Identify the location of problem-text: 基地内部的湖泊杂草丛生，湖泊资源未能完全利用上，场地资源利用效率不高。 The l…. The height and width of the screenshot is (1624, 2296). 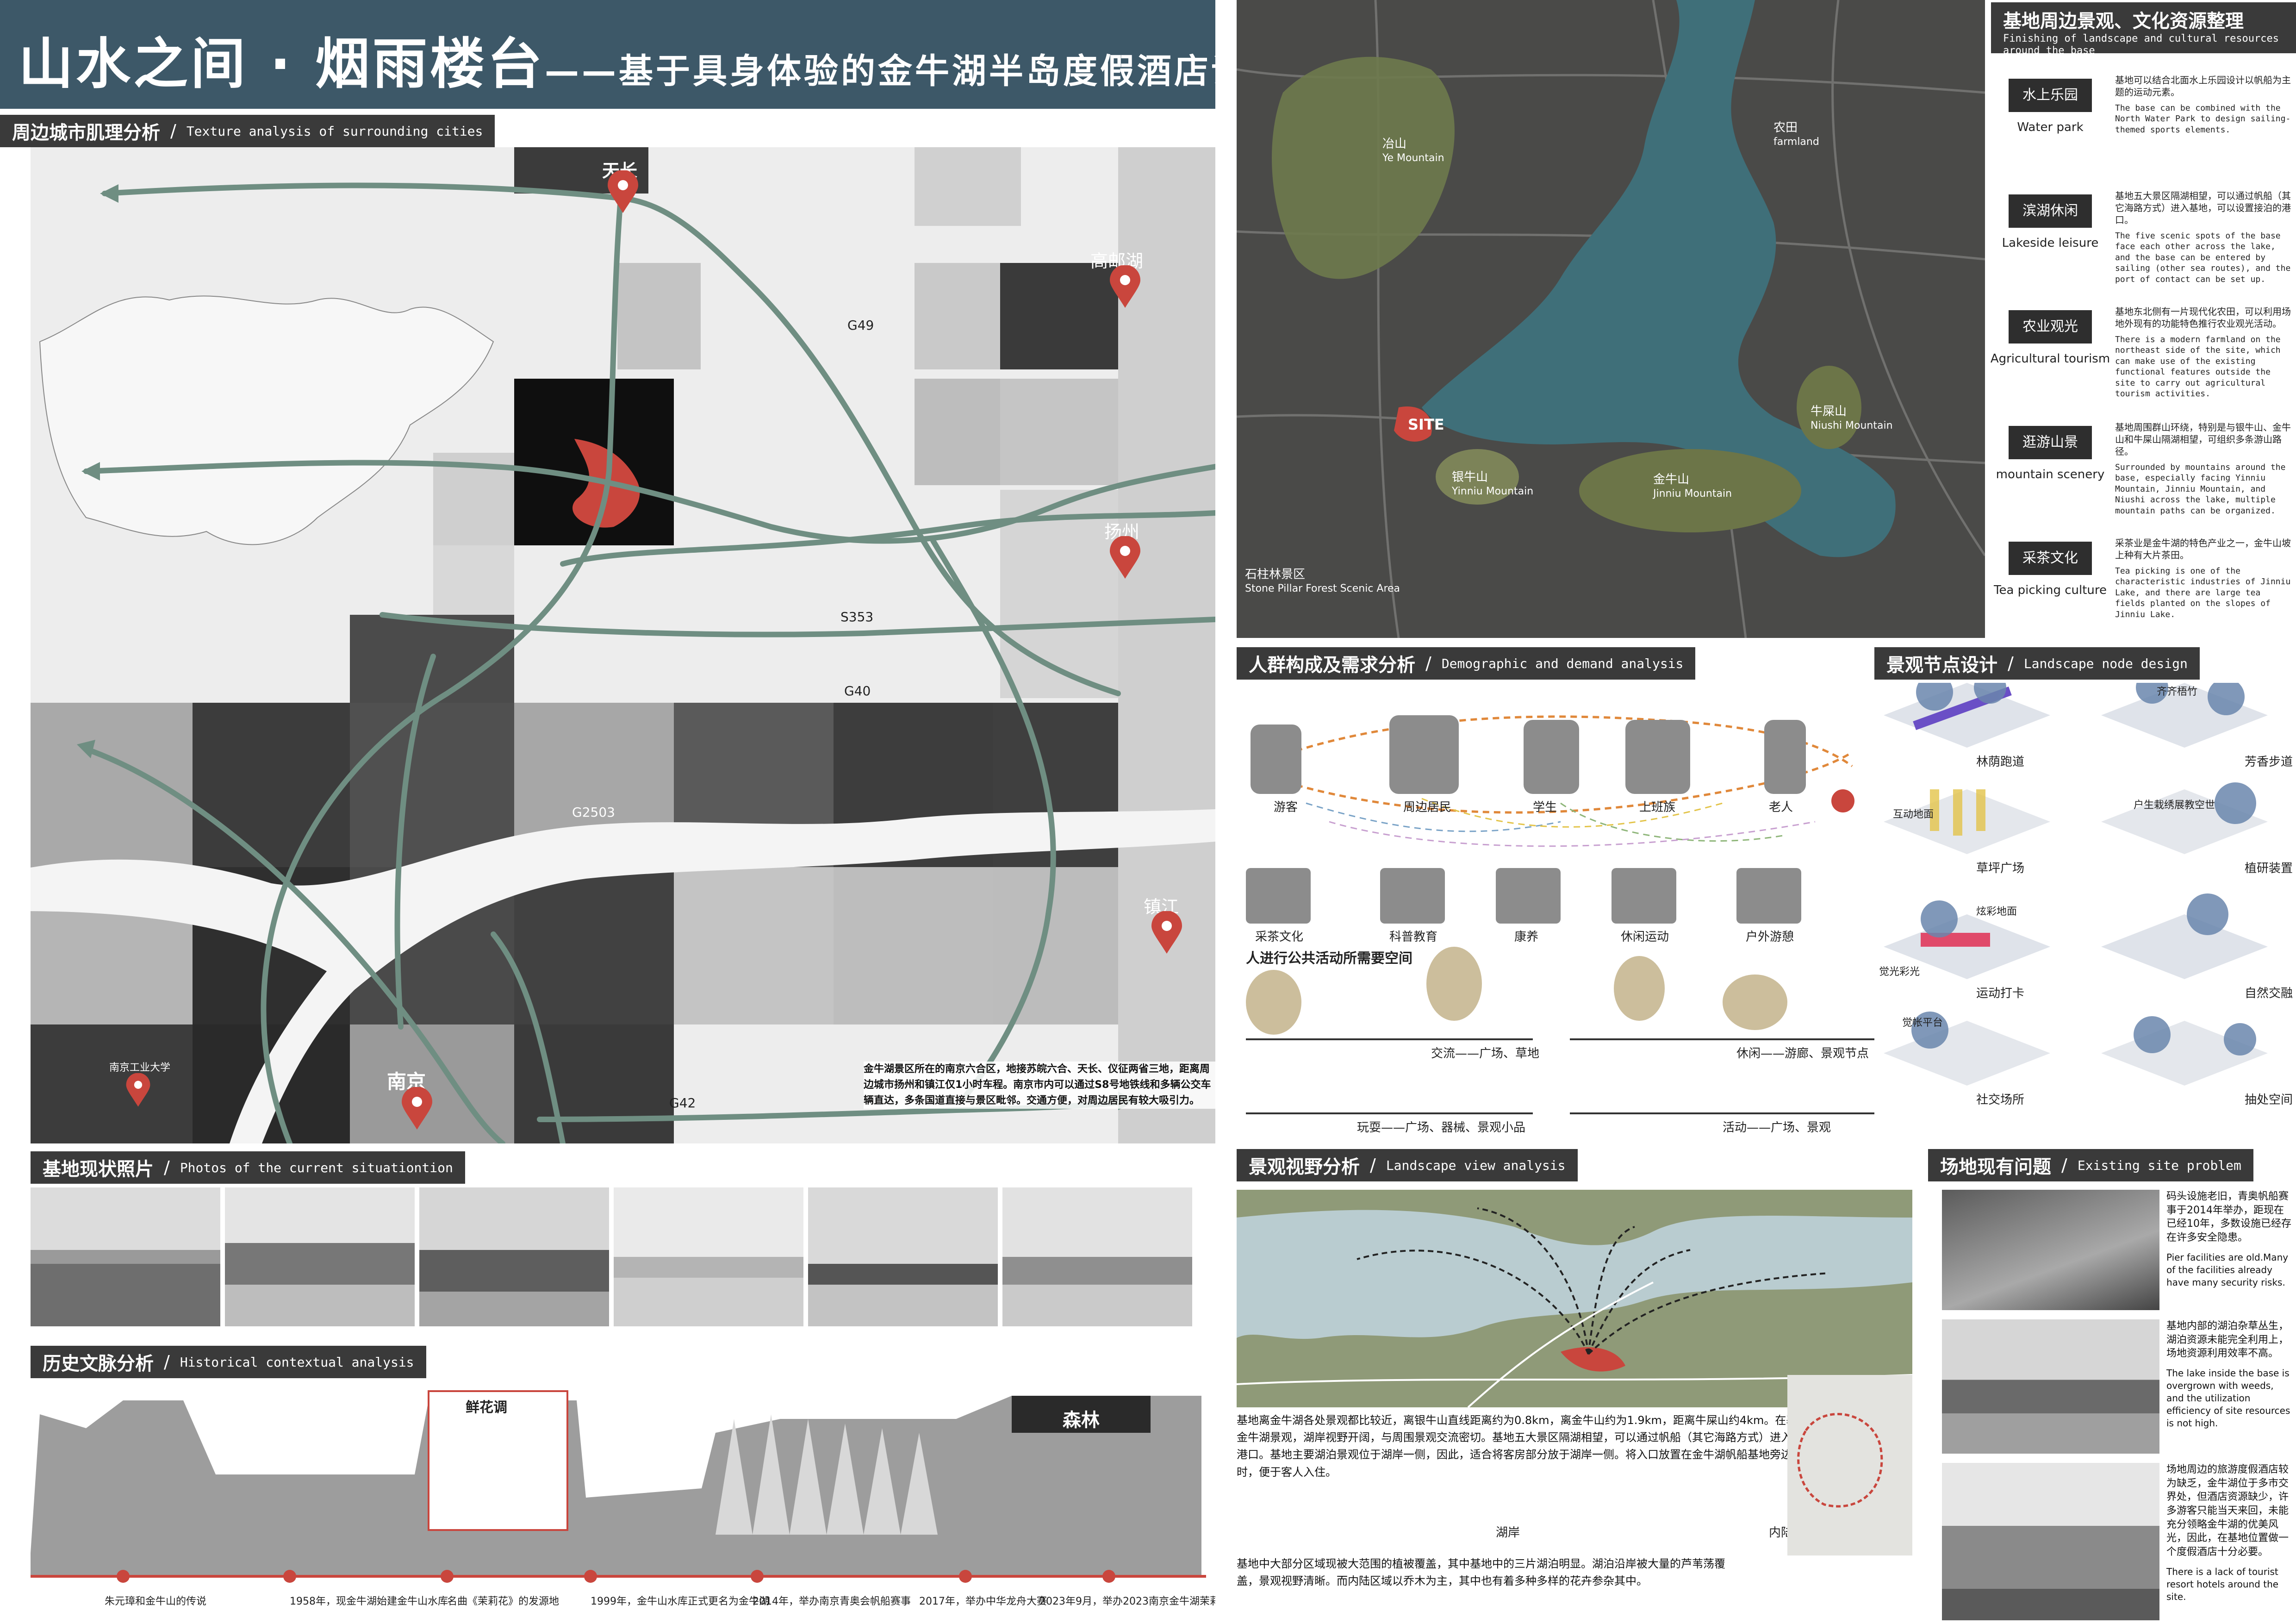
(2228, 1374).